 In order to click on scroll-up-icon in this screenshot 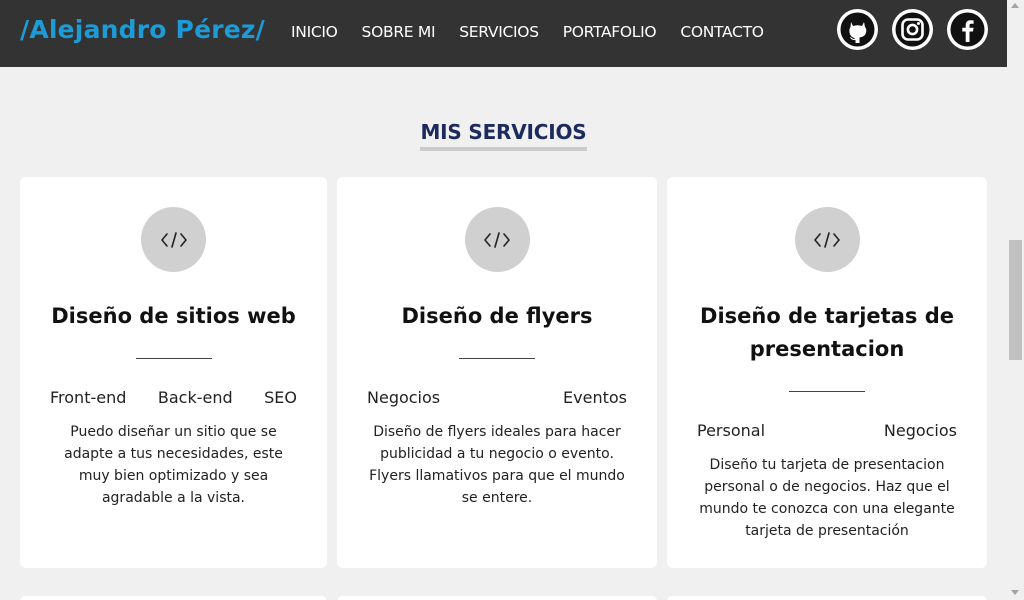, I will do `click(1015, 5)`.